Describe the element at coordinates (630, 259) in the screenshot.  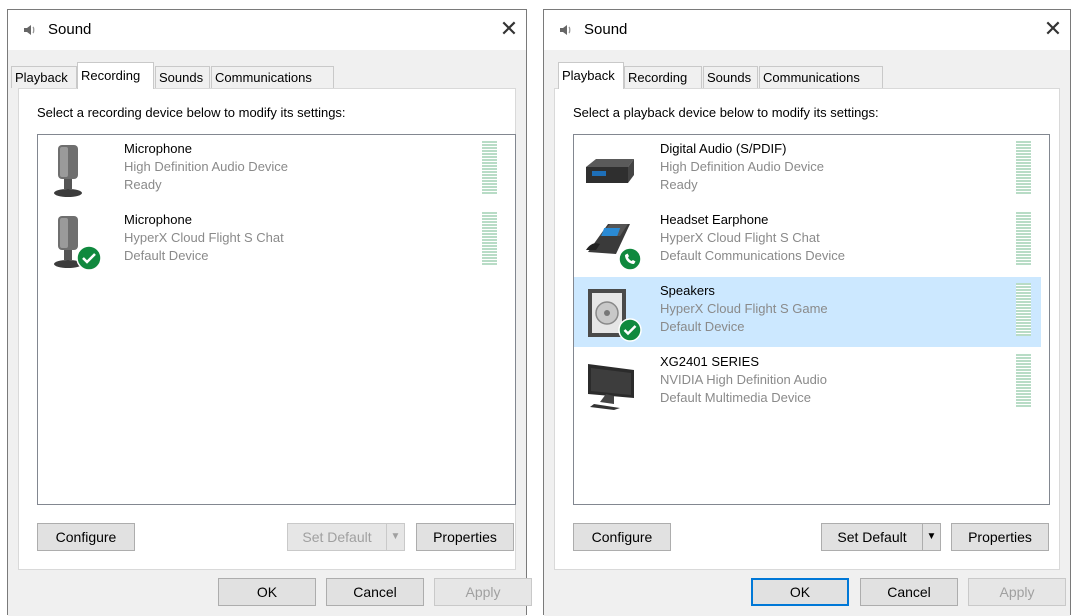
I see `phone-badge-icon` at that location.